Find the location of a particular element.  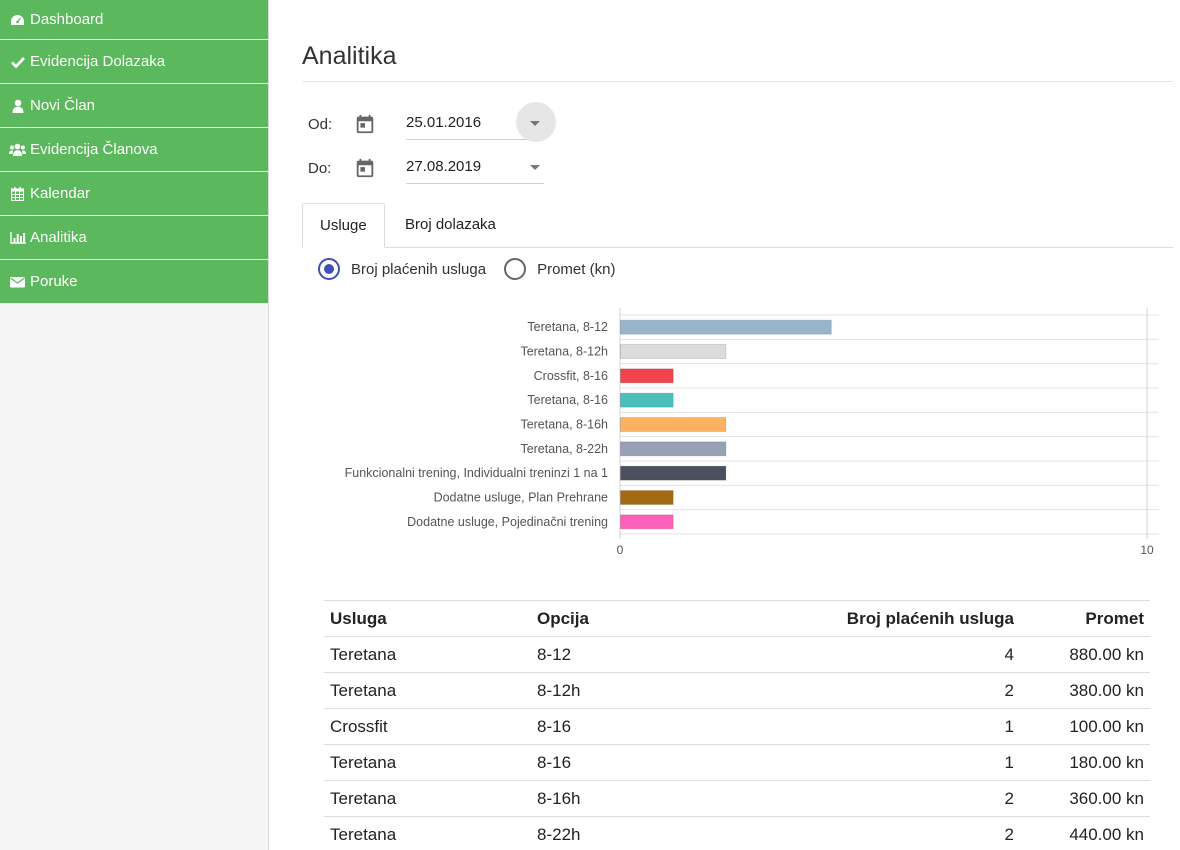

table-row: Crossfit 8-16 1 100.00 kn is located at coordinates (737, 726).